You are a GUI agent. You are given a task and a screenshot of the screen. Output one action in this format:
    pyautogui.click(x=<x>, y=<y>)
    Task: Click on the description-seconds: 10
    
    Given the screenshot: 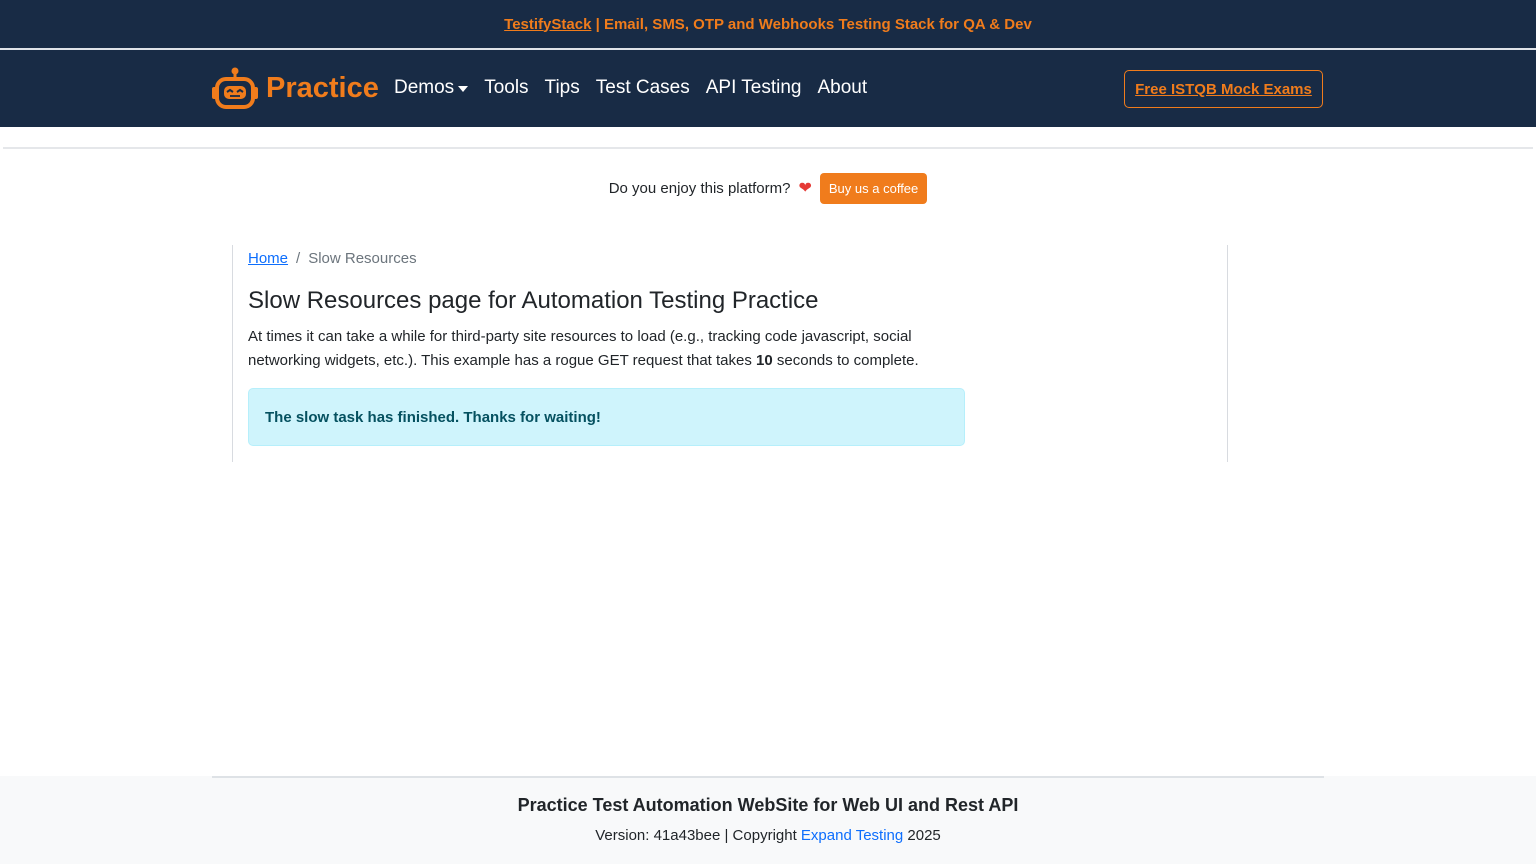 What is the action you would take?
    pyautogui.click(x=764, y=360)
    